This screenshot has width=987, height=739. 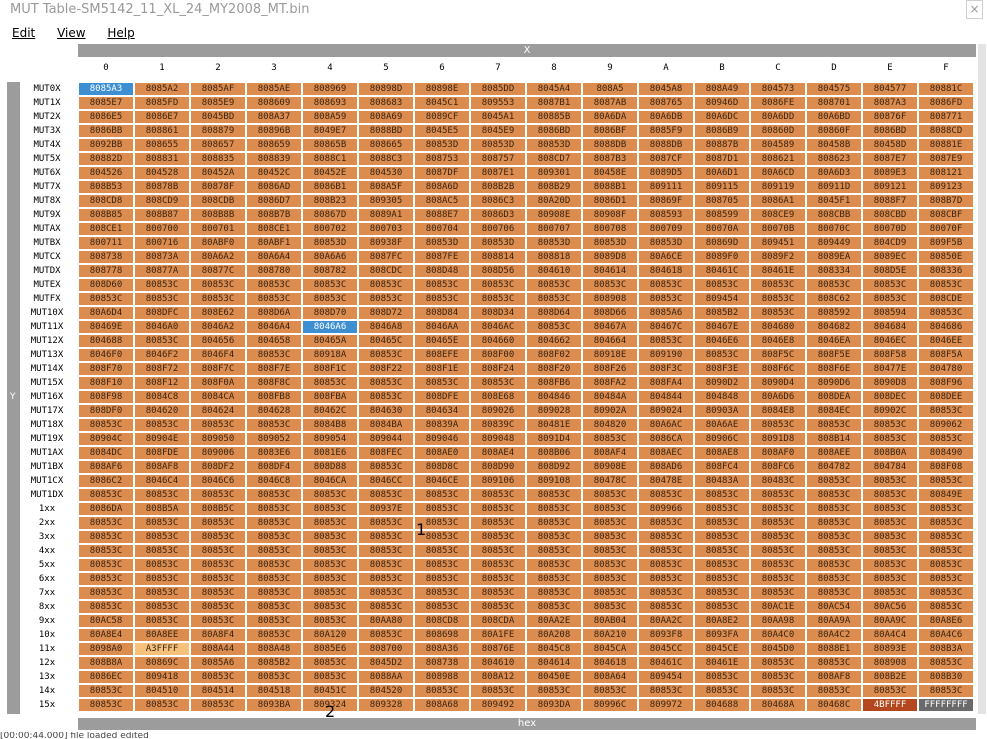 What do you see at coordinates (330, 327) in the screenshot?
I see `table-cell: 8046A6` at bounding box center [330, 327].